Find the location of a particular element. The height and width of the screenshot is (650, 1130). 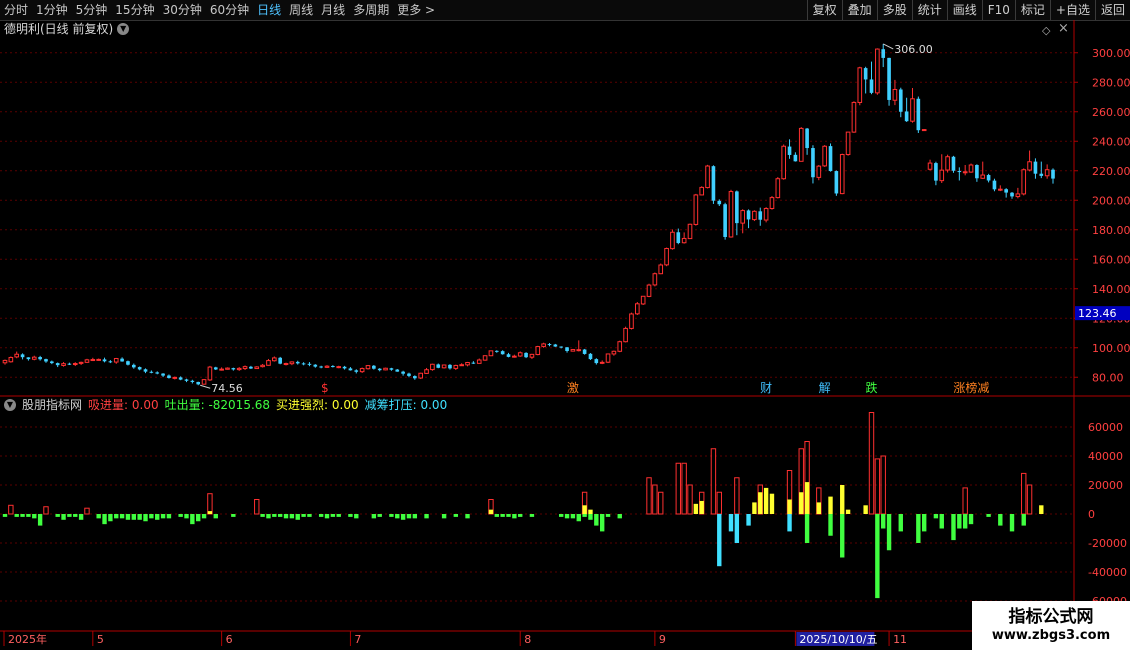

chevron-down-icon: ▼ is located at coordinates (10, 405).